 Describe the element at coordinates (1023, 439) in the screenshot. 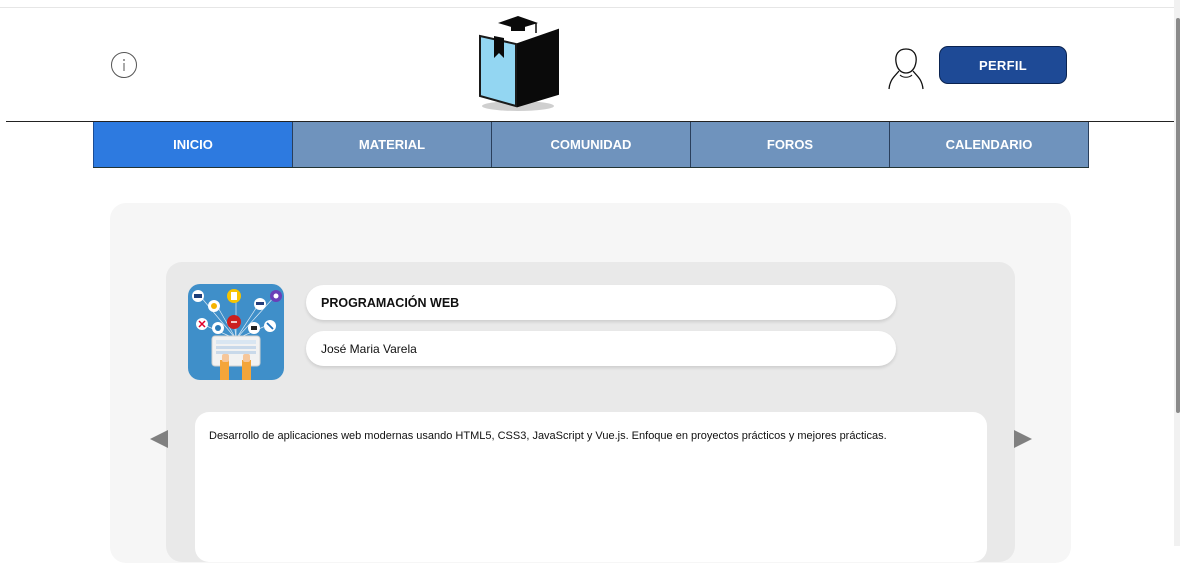

I see `carousel-next-icon` at that location.